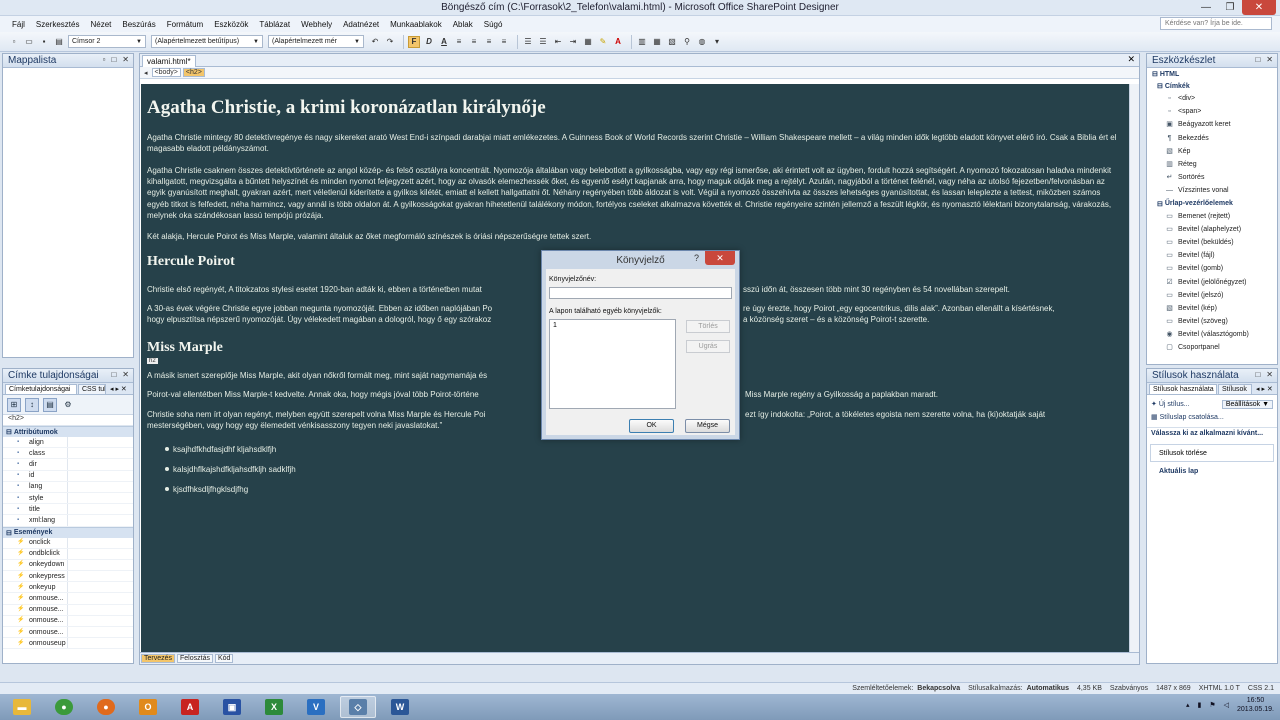  Describe the element at coordinates (58, 24) in the screenshot. I see `menu-edit: Szerkesztés` at that location.